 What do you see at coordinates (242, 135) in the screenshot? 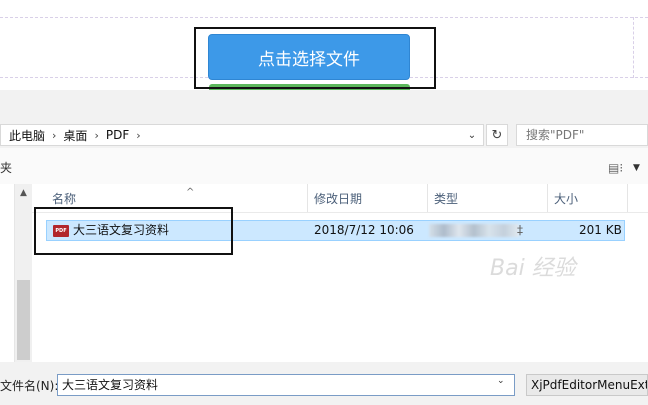
I see `address-bar: 此电脑 › 桌面 › PDF ›` at bounding box center [242, 135].